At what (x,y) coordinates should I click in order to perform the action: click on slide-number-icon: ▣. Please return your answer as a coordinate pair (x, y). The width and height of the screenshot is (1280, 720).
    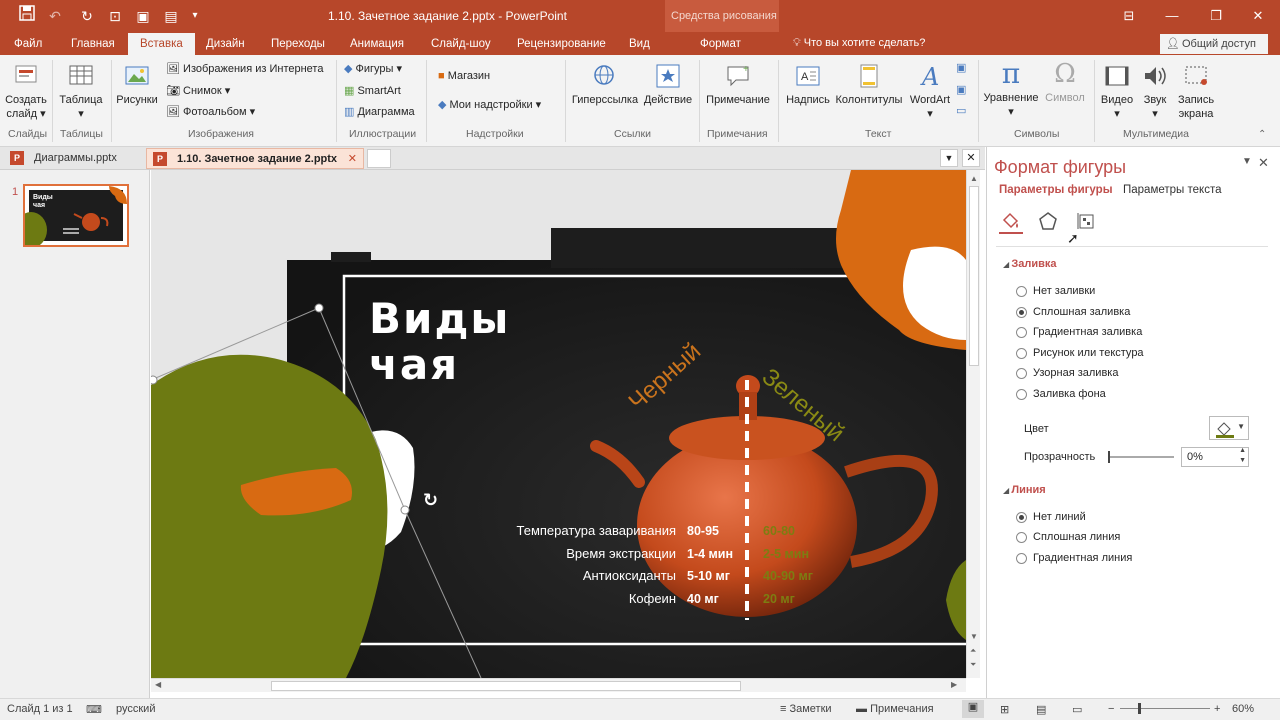
    Looking at the image, I should click on (961, 90).